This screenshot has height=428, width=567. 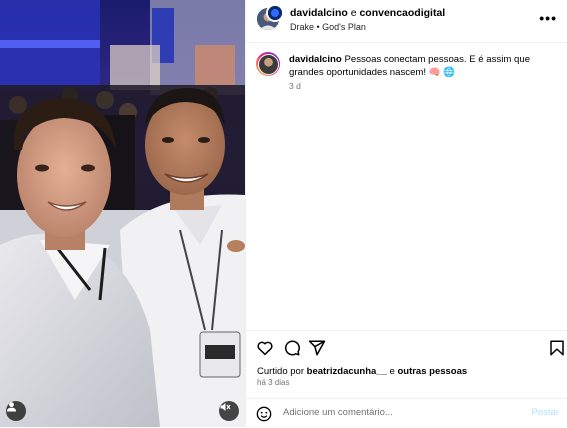 What do you see at coordinates (11, 407) in the screenshot?
I see `user-tag-icon` at bounding box center [11, 407].